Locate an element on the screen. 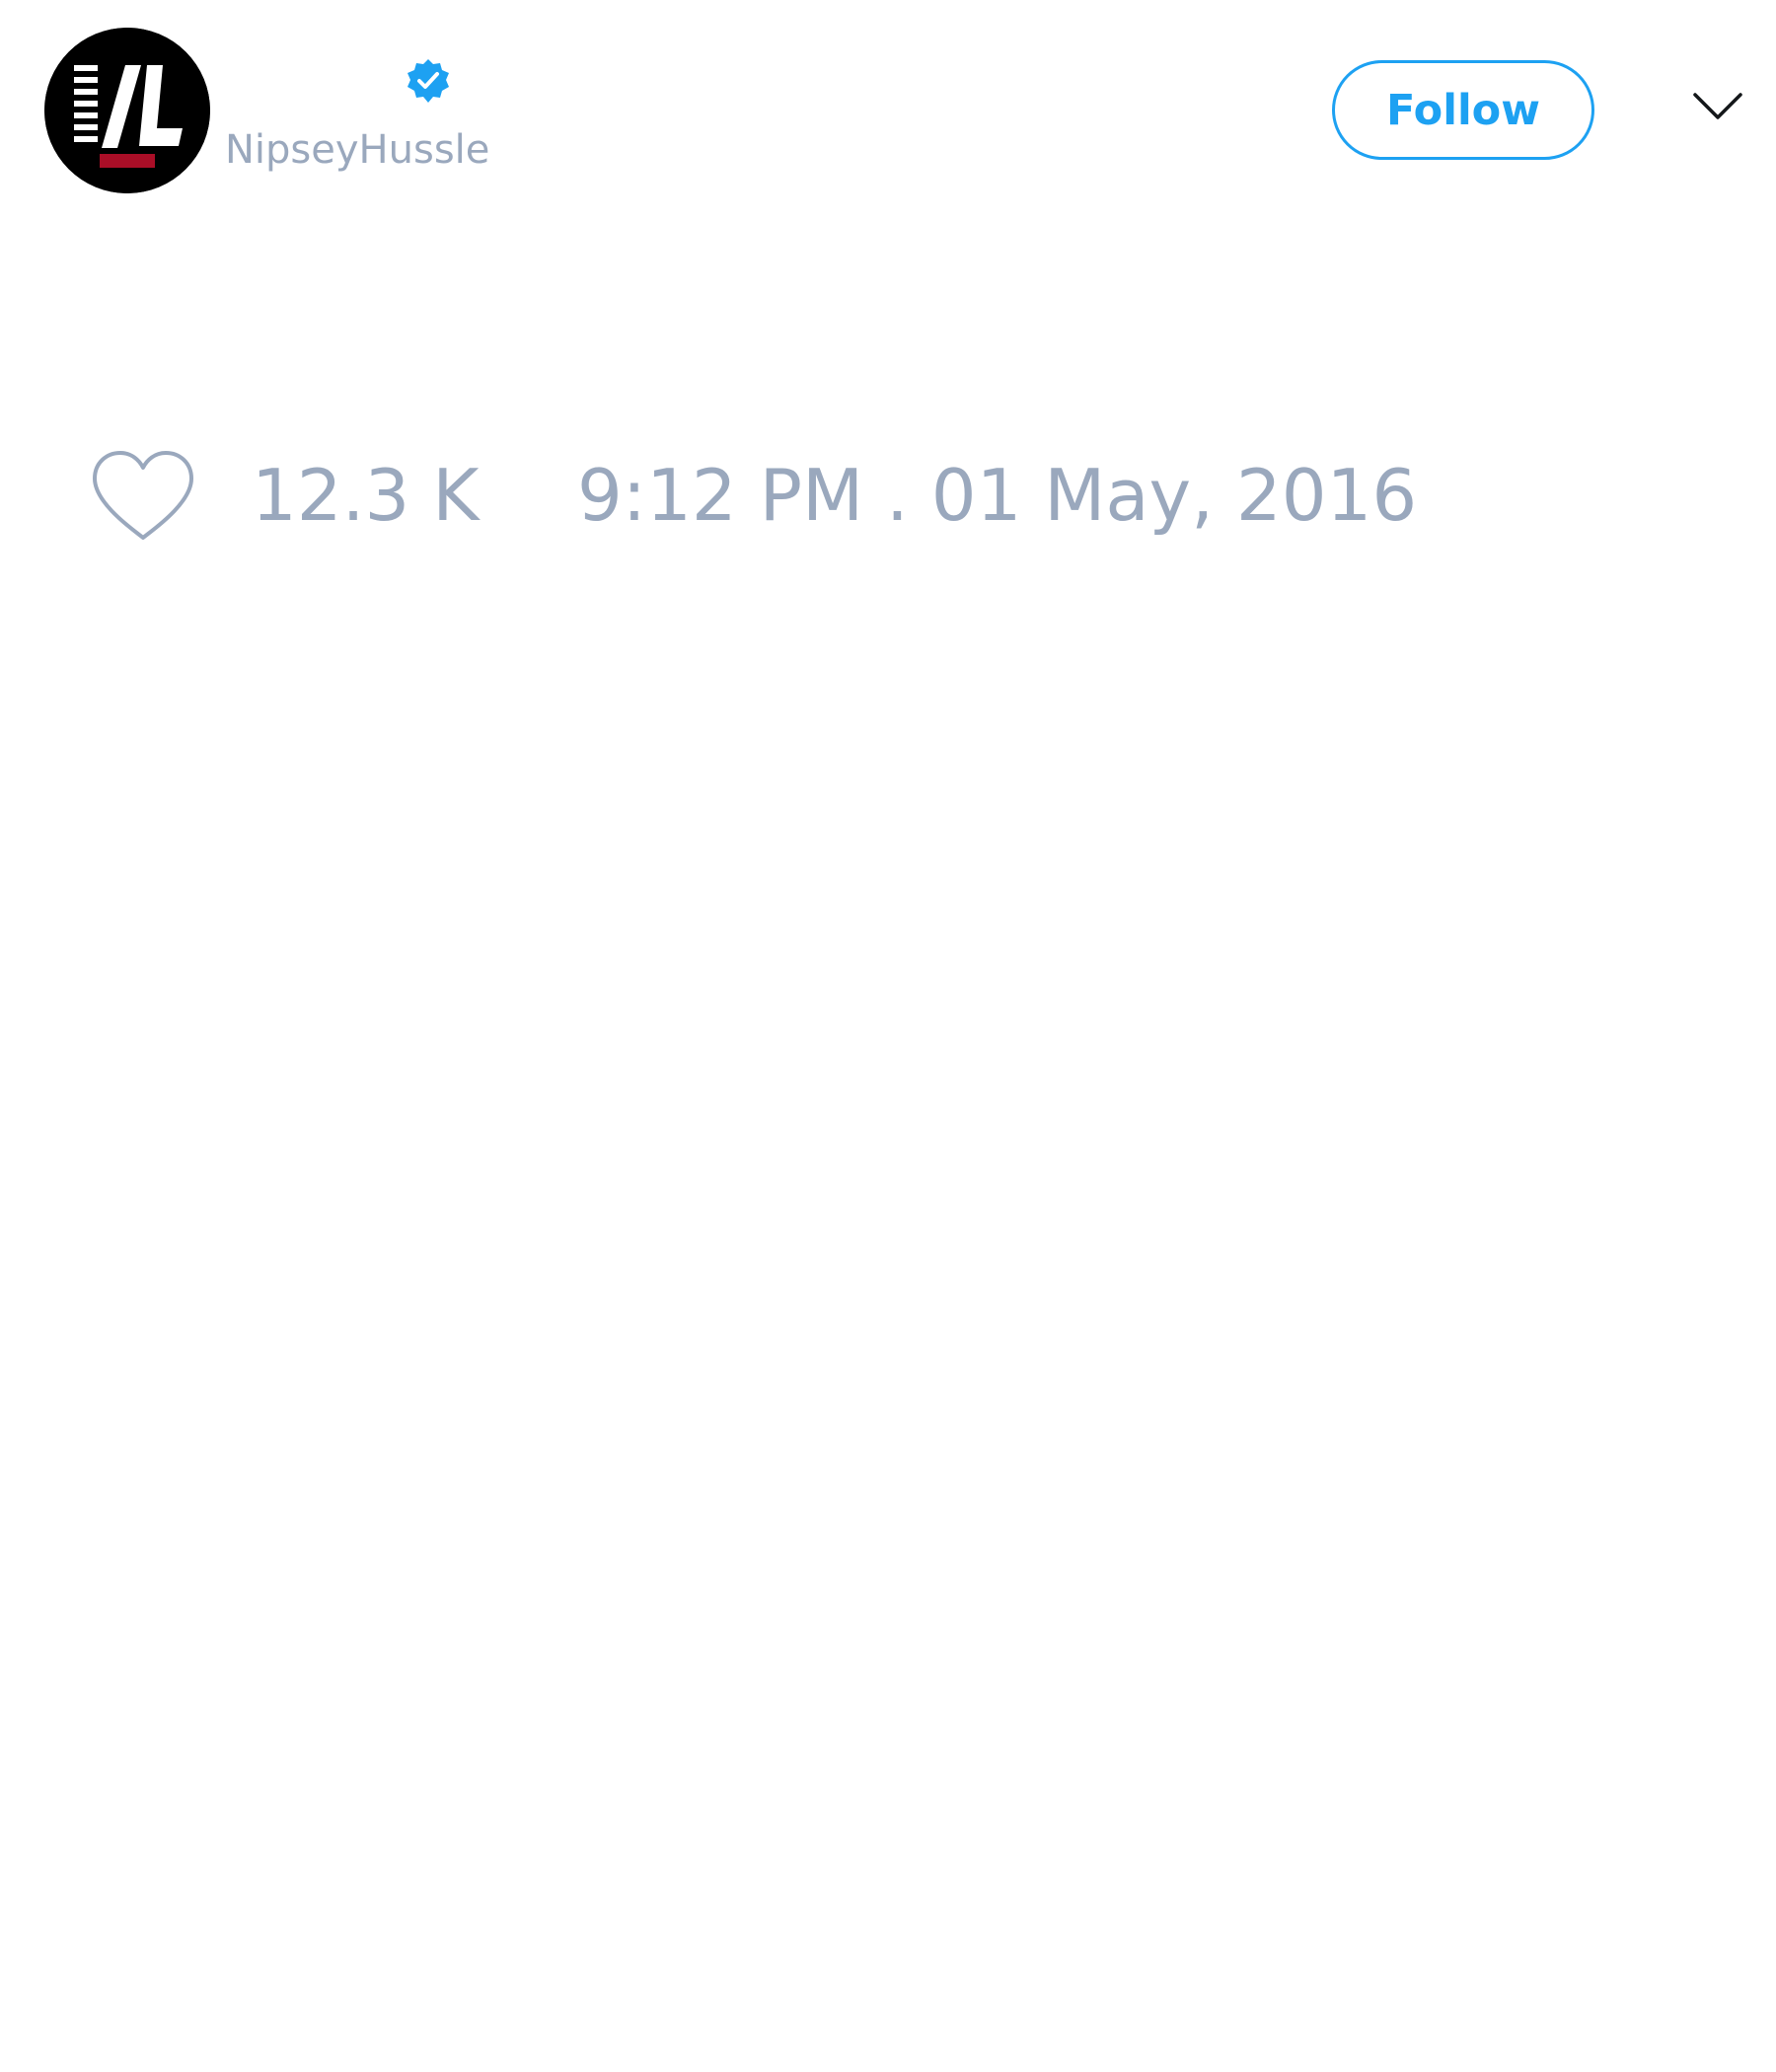  heart-icon is located at coordinates (143, 497).